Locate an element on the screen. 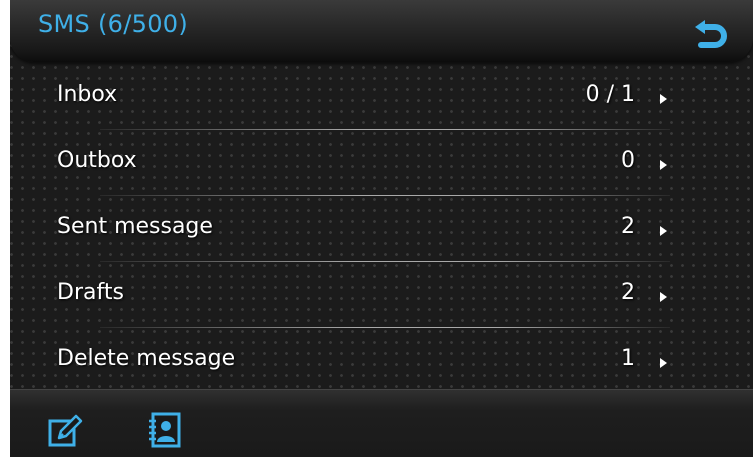 The image size is (753, 457). menu-item-count: 1 is located at coordinates (628, 358).